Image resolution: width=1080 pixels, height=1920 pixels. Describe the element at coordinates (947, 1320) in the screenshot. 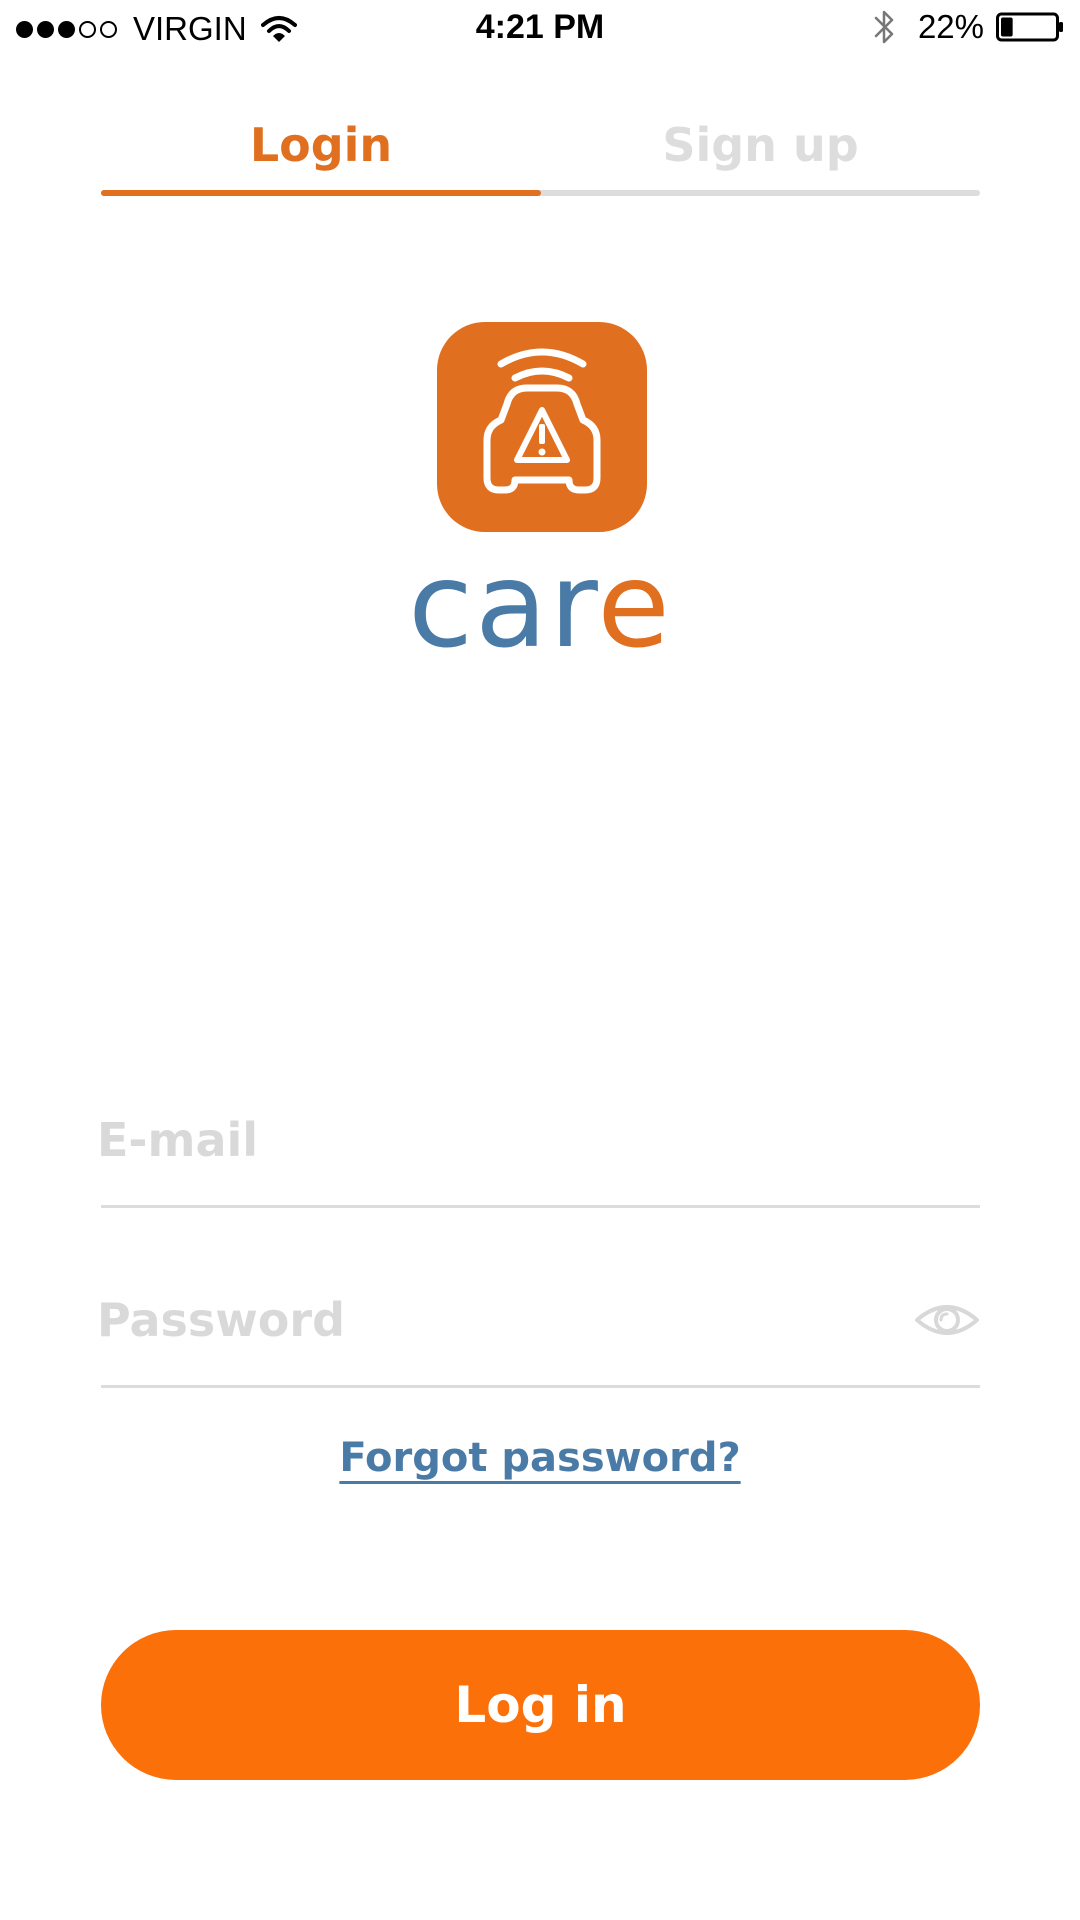

I see `eye-icon` at that location.